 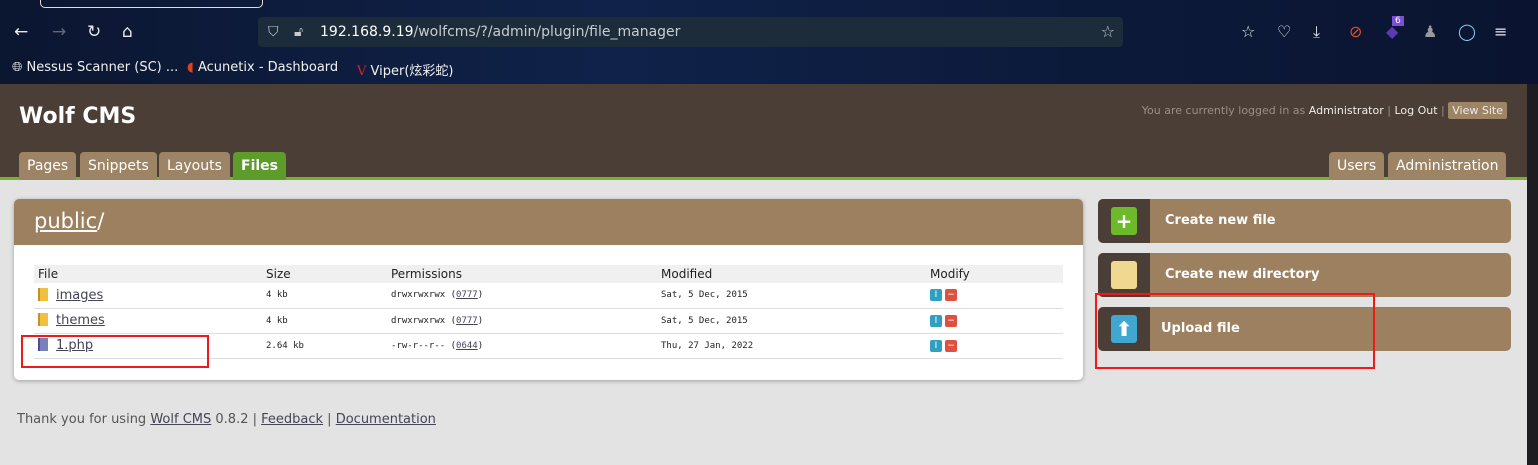 I want to click on extension-fox-icon: ⊘, so click(x=1355, y=31).